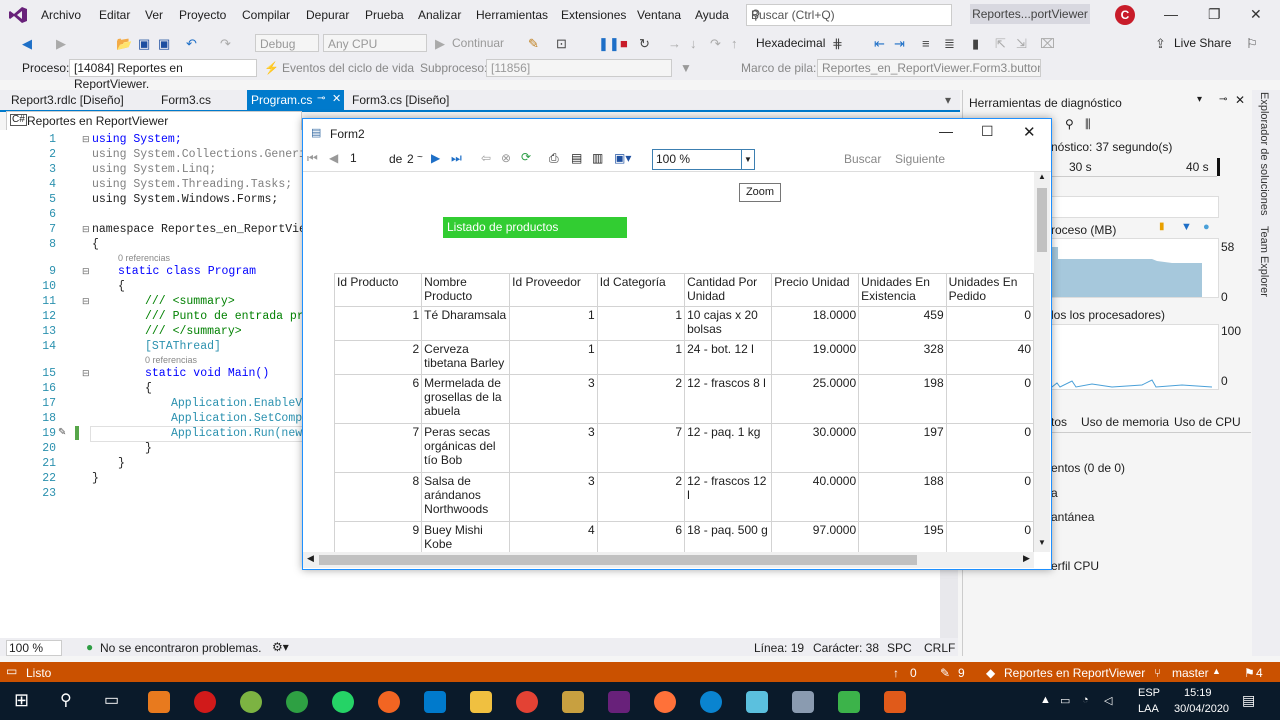 The image size is (1280, 720). Describe the element at coordinates (435, 158) in the screenshot. I see `next-page-icon: ▶` at that location.